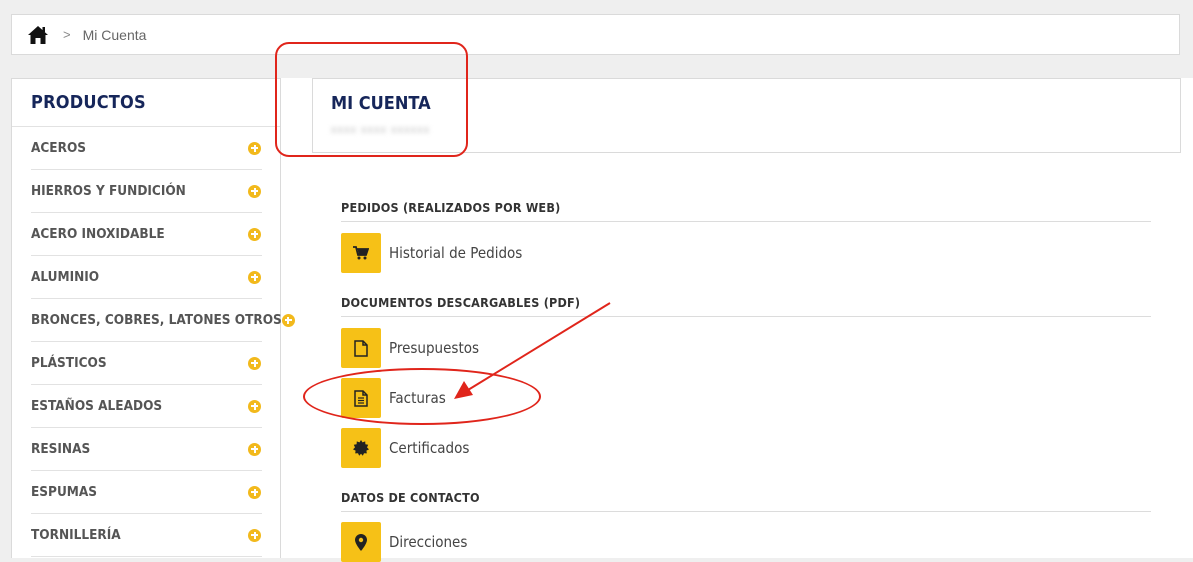  I want to click on section-title-contact: DATOS DE CONTACTO, so click(746, 501).